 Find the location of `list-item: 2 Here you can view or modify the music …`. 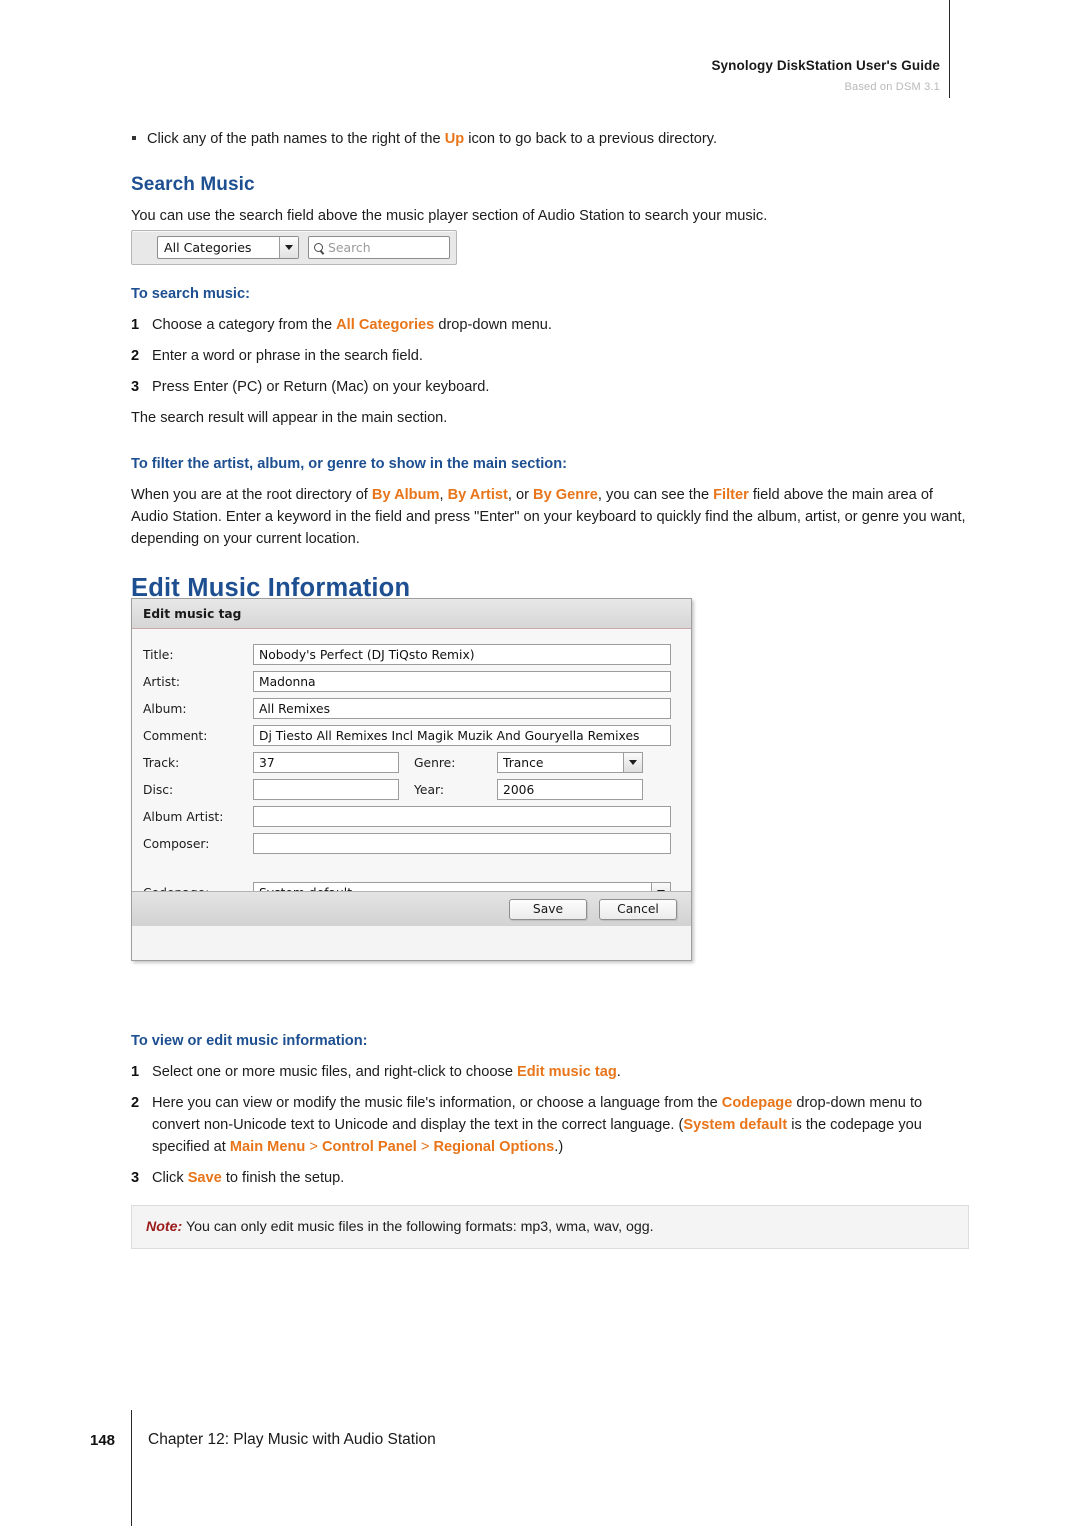

list-item: 2 Here you can view or modify the music … is located at coordinates (550, 1125).